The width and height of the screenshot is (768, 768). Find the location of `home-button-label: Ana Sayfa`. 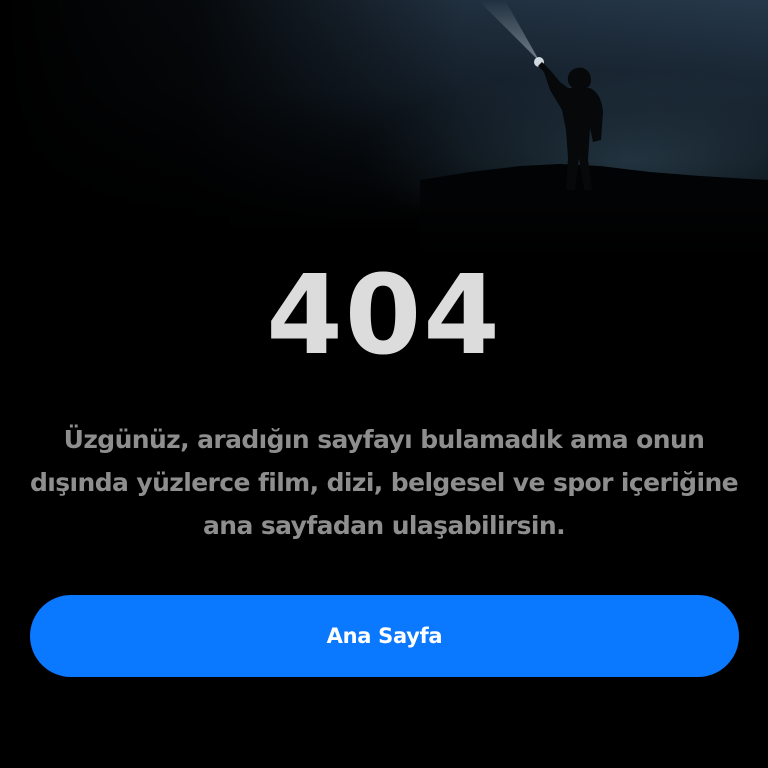

home-button-label: Ana Sayfa is located at coordinates (384, 636).